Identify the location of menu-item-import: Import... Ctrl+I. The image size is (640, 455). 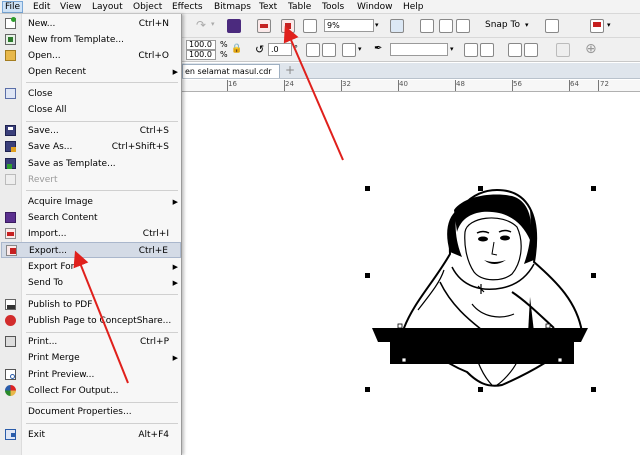
(91, 234).